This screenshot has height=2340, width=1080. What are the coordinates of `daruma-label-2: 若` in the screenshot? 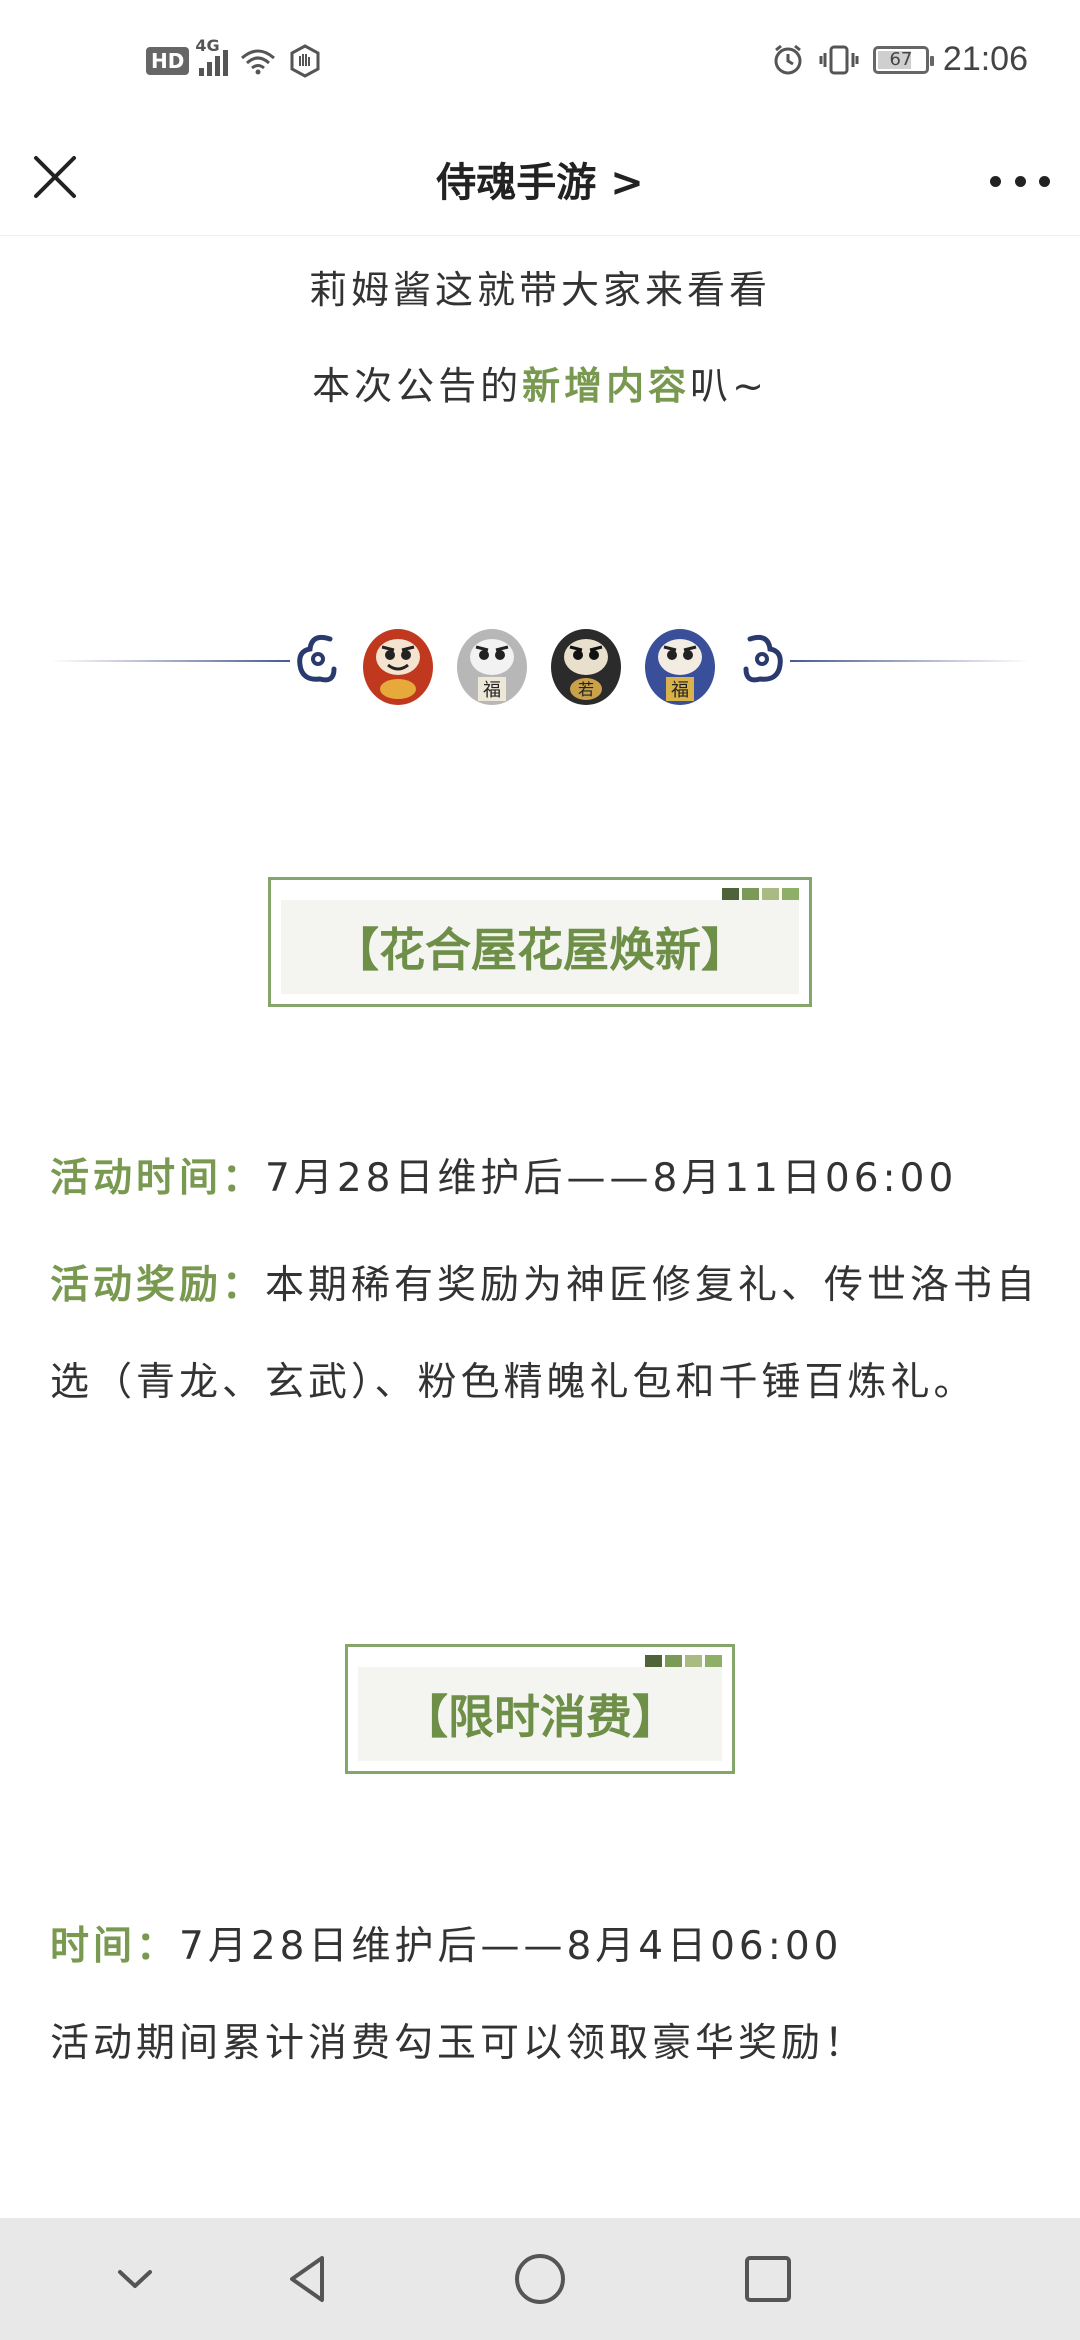 It's located at (586, 689).